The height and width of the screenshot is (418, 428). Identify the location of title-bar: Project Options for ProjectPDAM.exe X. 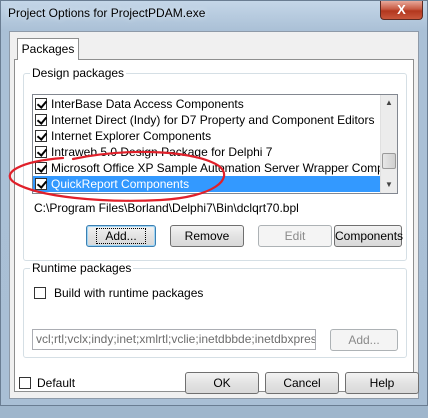
(214, 13).